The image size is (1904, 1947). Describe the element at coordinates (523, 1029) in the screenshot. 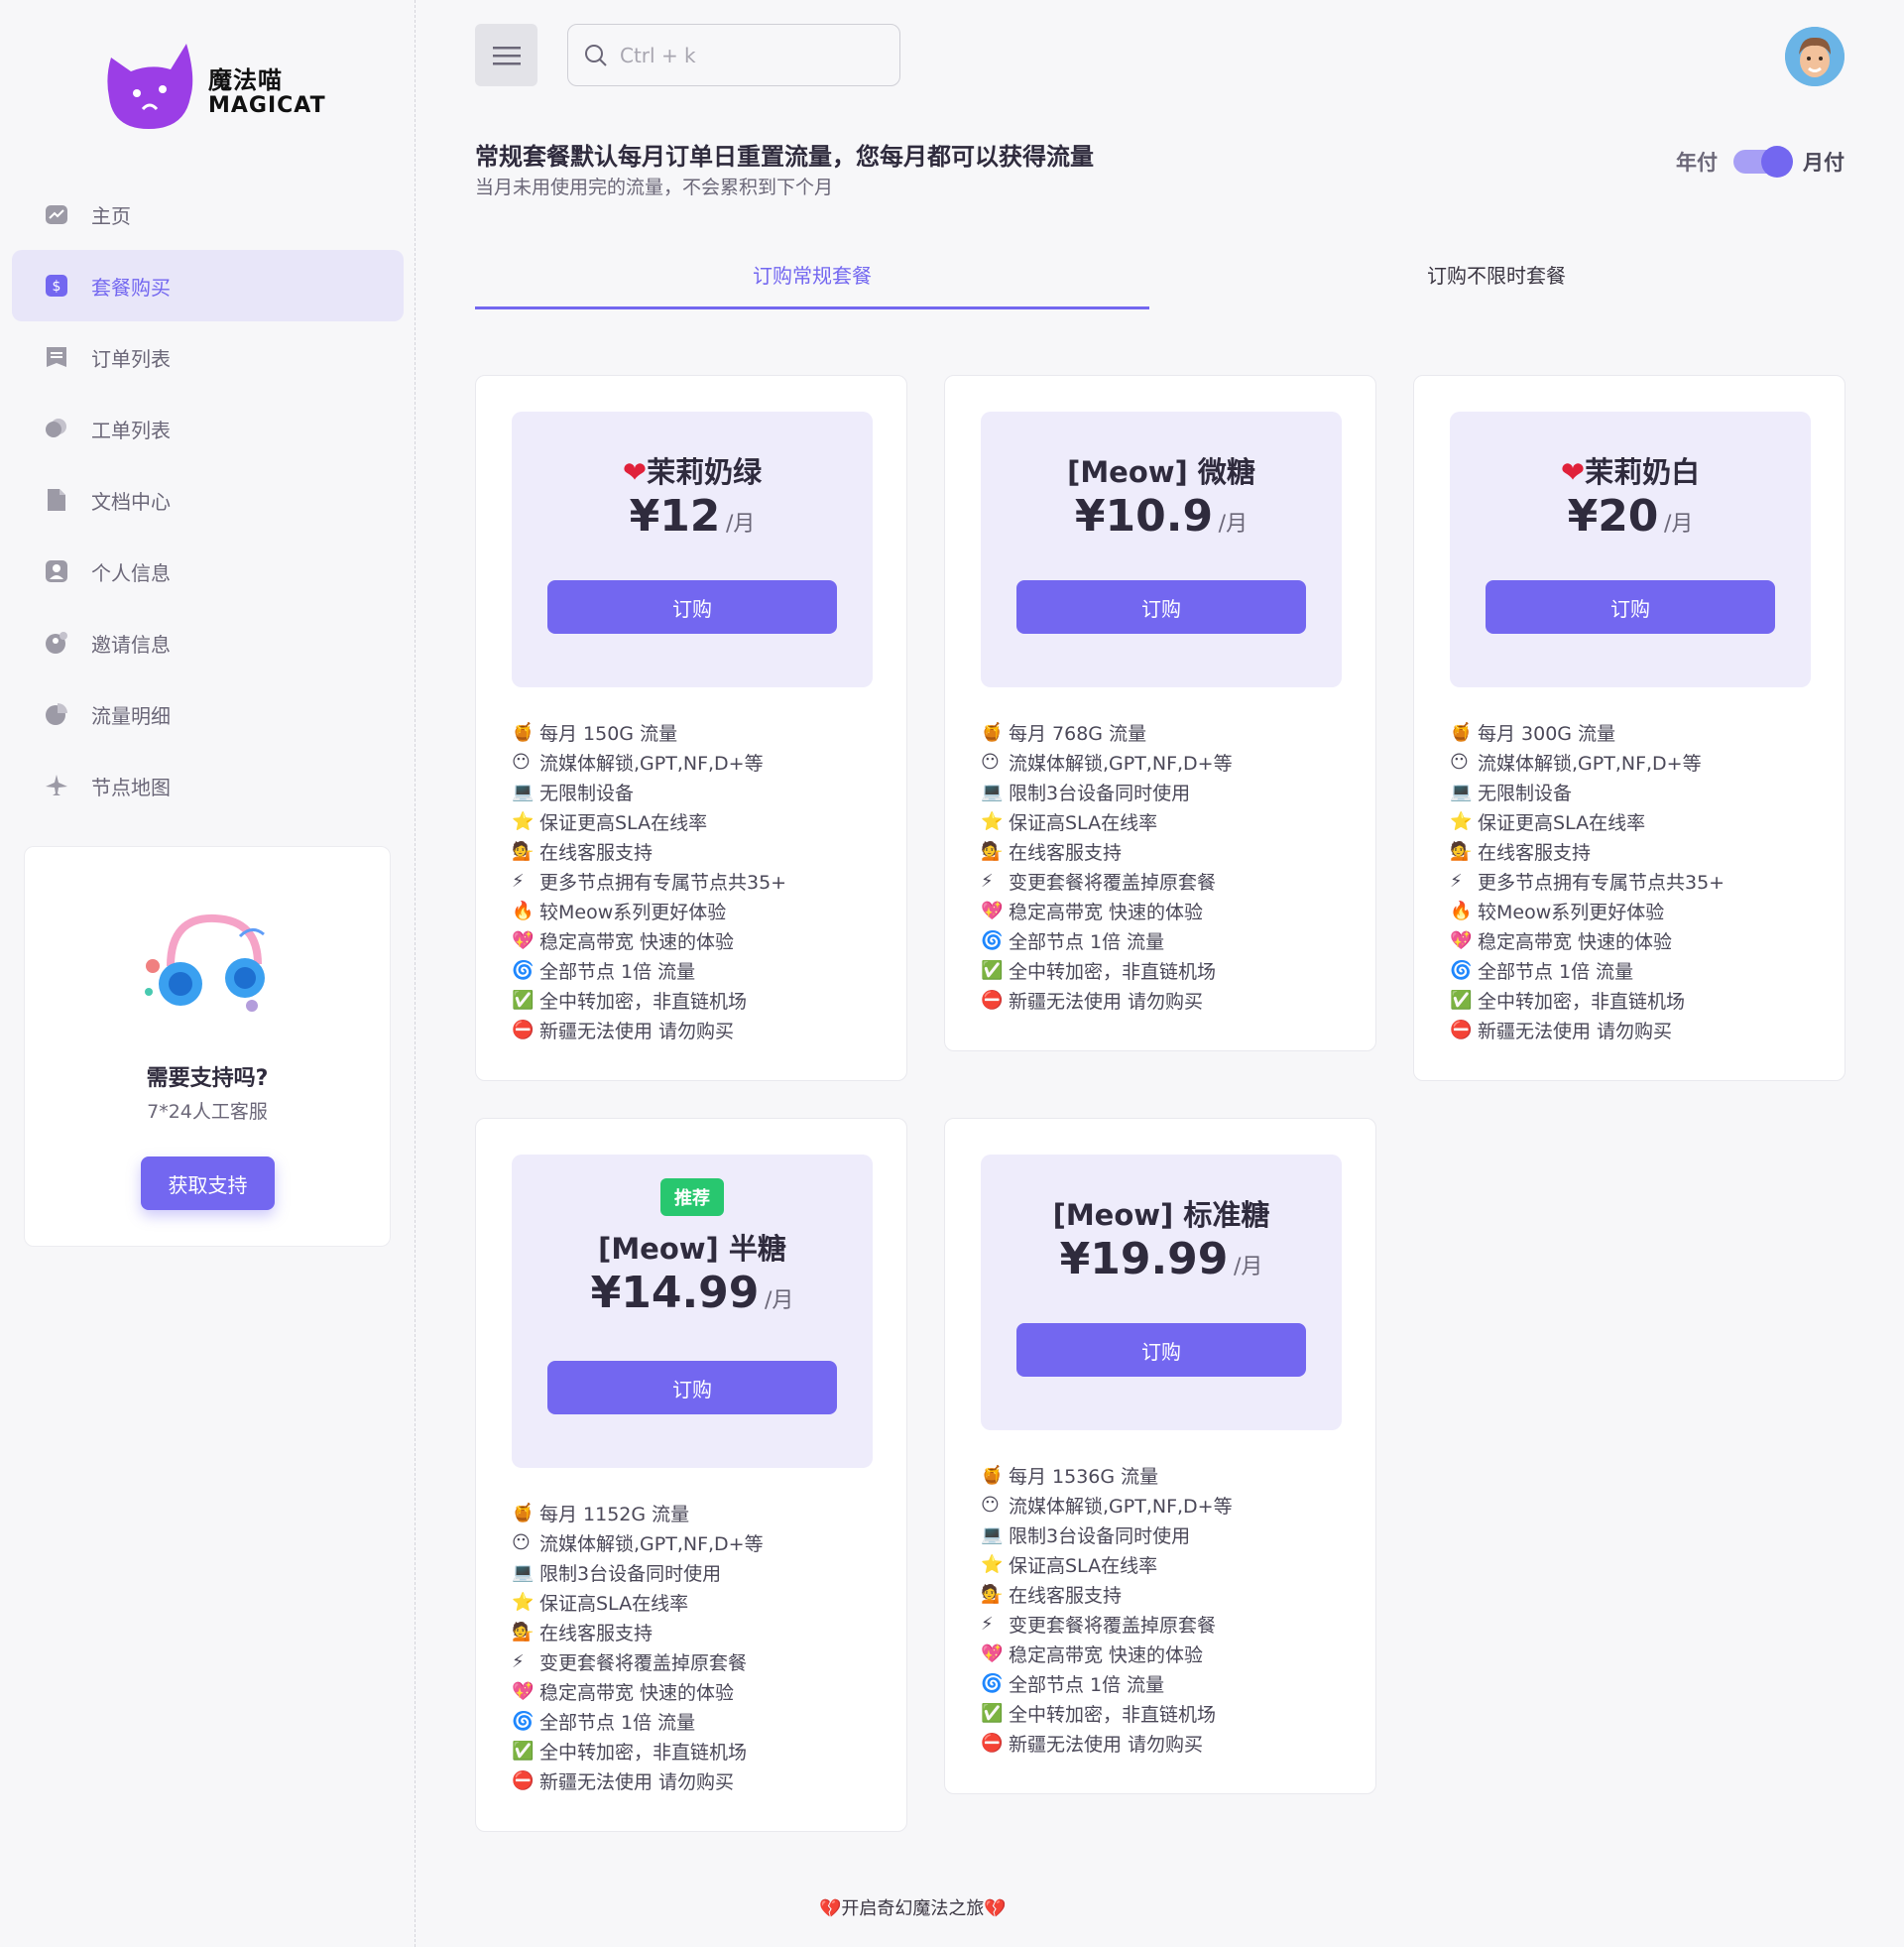

I see `no-entry-icon: ⛔` at that location.